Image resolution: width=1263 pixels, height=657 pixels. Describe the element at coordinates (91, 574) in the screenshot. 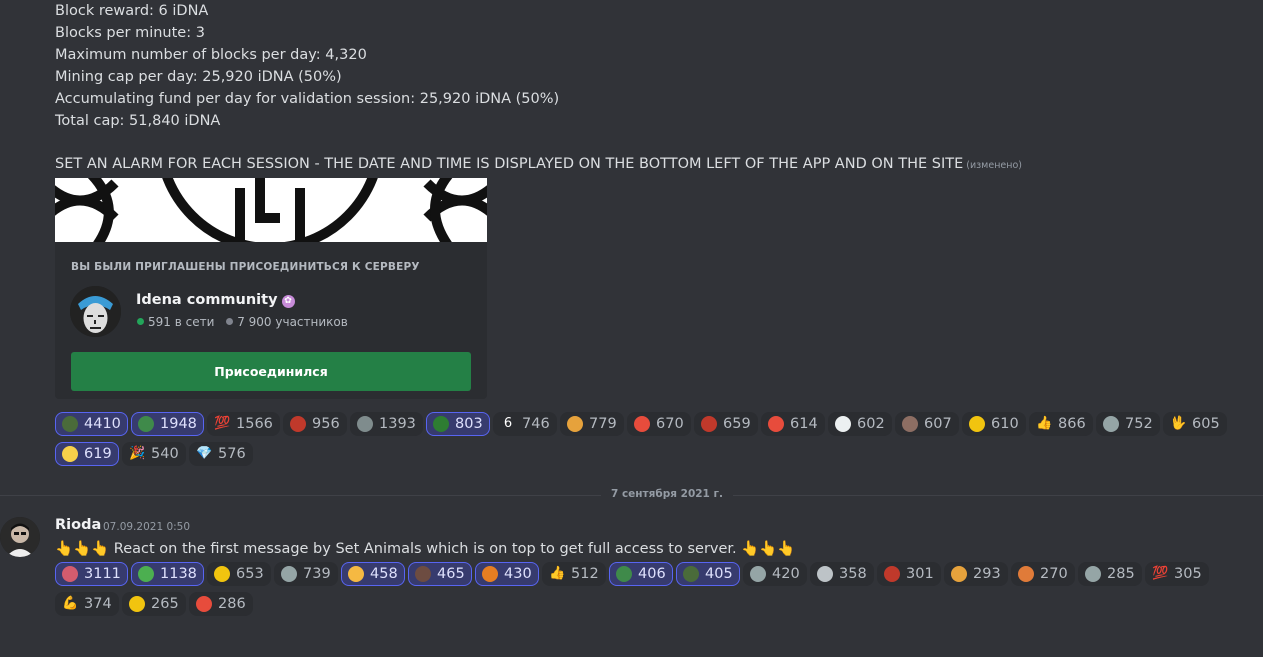

I see `reaction-chip: 3111` at that location.